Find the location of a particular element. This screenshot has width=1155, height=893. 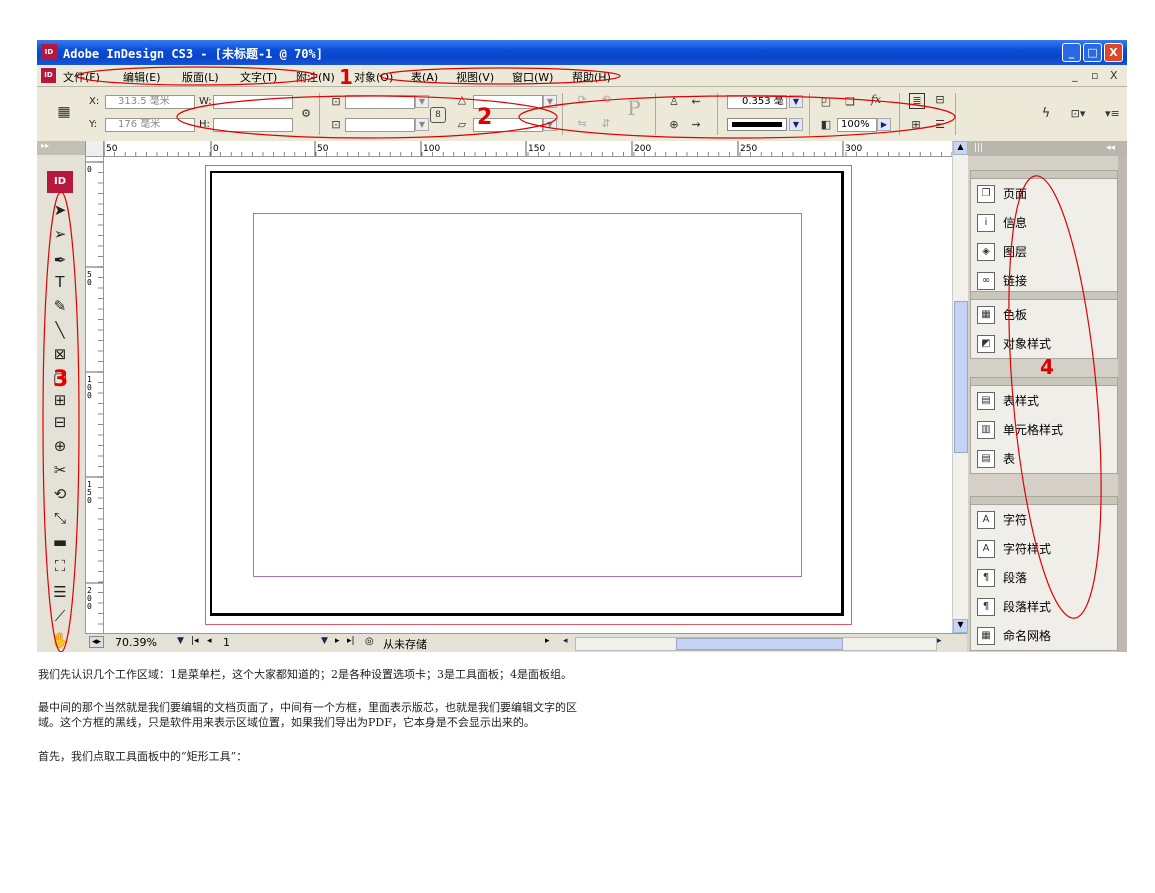

menu-help: 帮助(H) is located at coordinates (591, 77).